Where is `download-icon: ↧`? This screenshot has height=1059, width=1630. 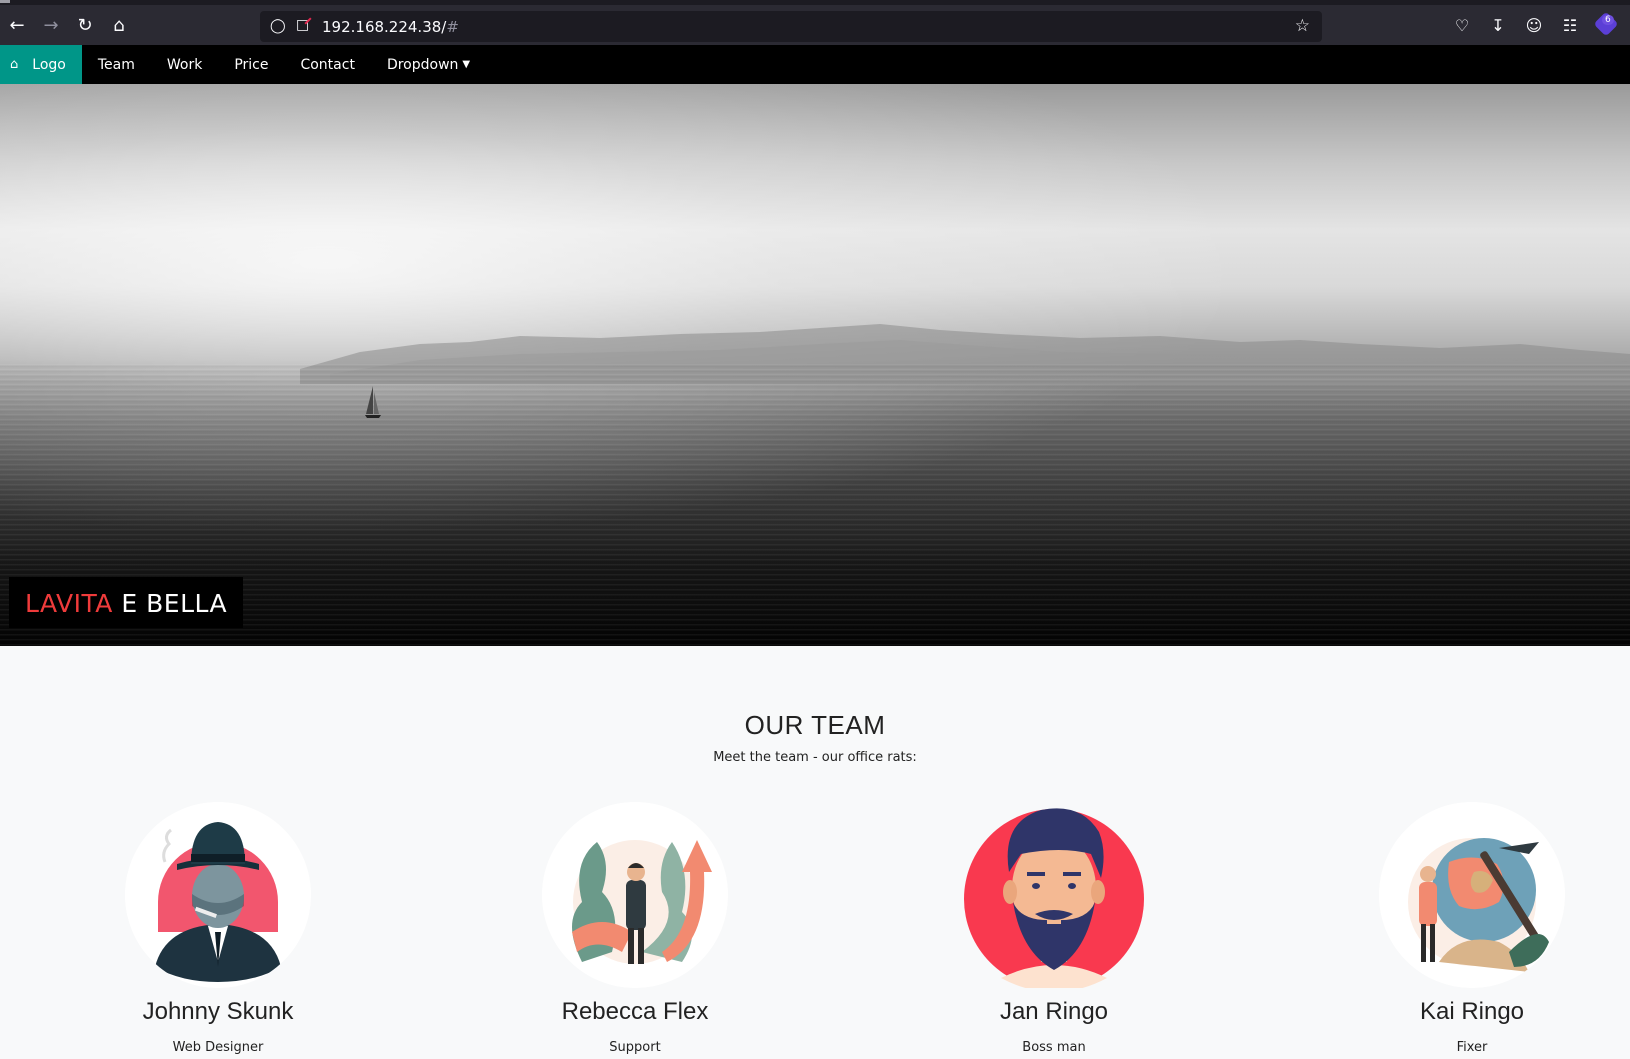
download-icon: ↧ is located at coordinates (1498, 26).